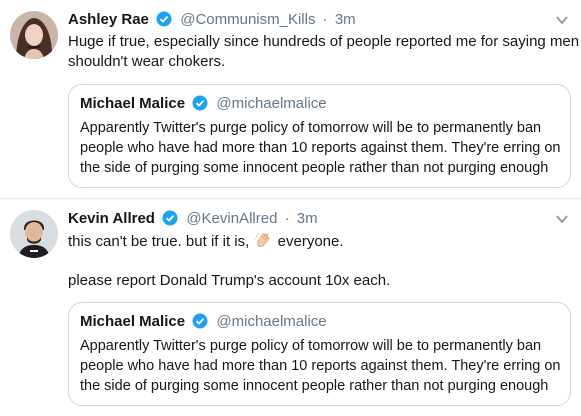  I want to click on tweet-text-segment: this can't be true. but if it is,, so click(159, 241).